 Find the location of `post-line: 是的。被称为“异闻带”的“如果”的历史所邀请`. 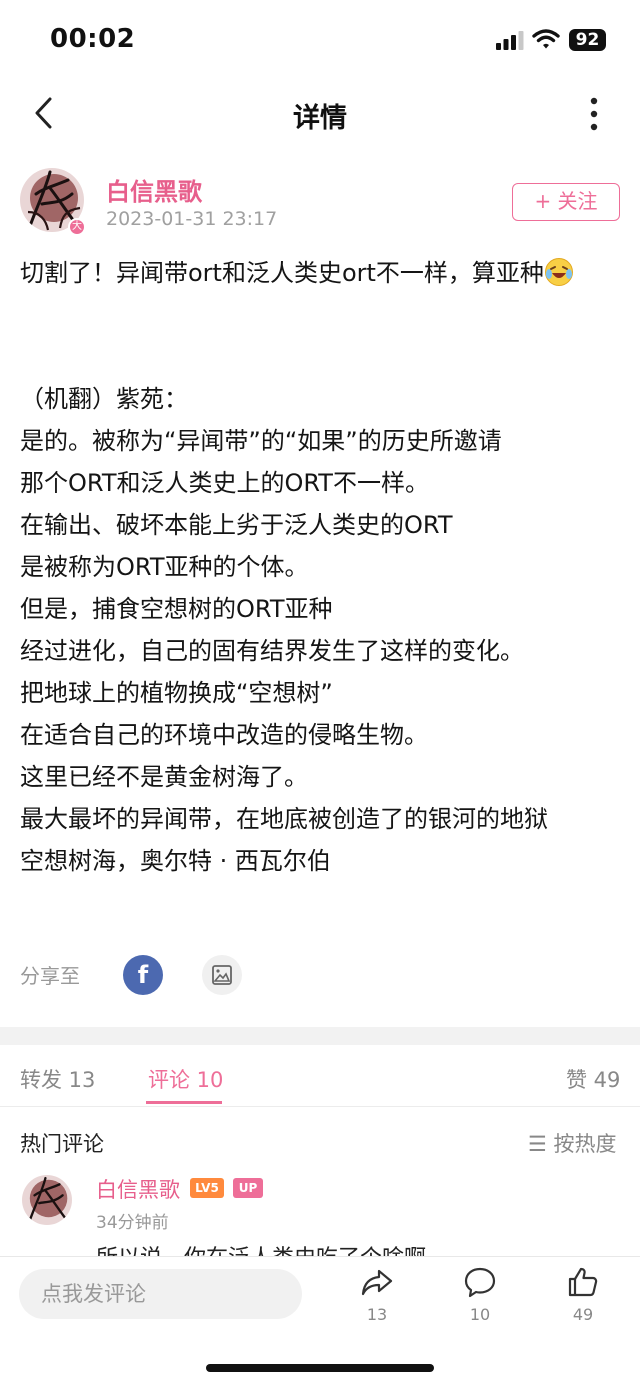

post-line: 是的。被称为“异闻带”的“如果”的历史所邀请 is located at coordinates (261, 441).